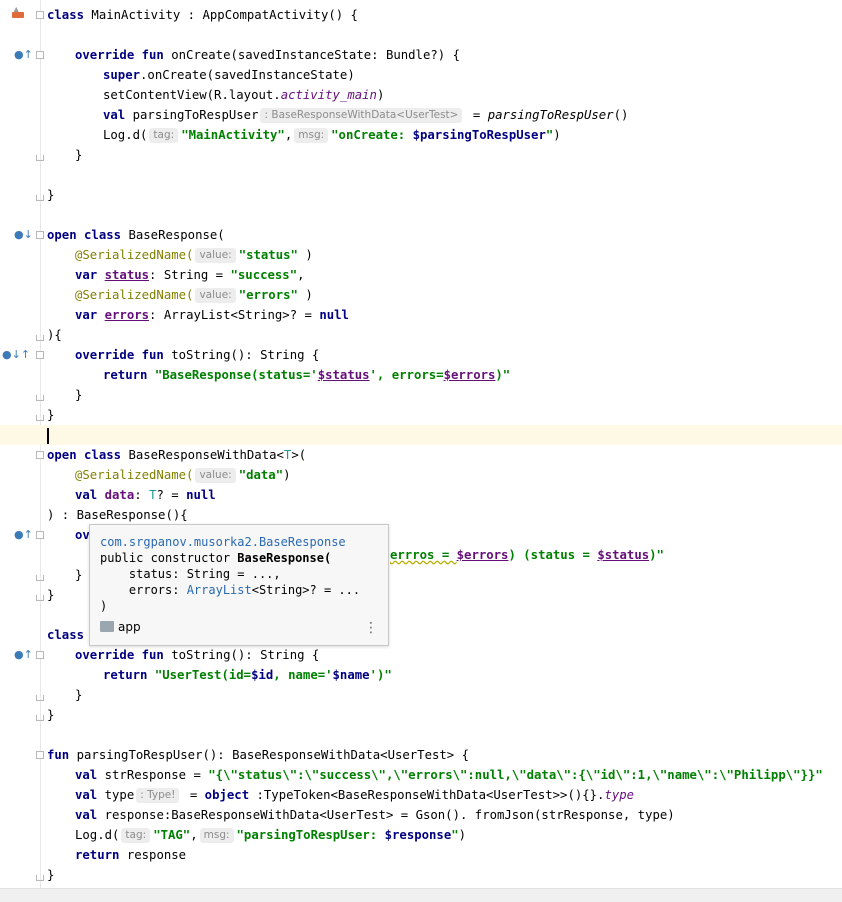 The height and width of the screenshot is (902, 842). What do you see at coordinates (421, 455) in the screenshot?
I see `code-line: open class BaseResponseWithData<T>(` at bounding box center [421, 455].